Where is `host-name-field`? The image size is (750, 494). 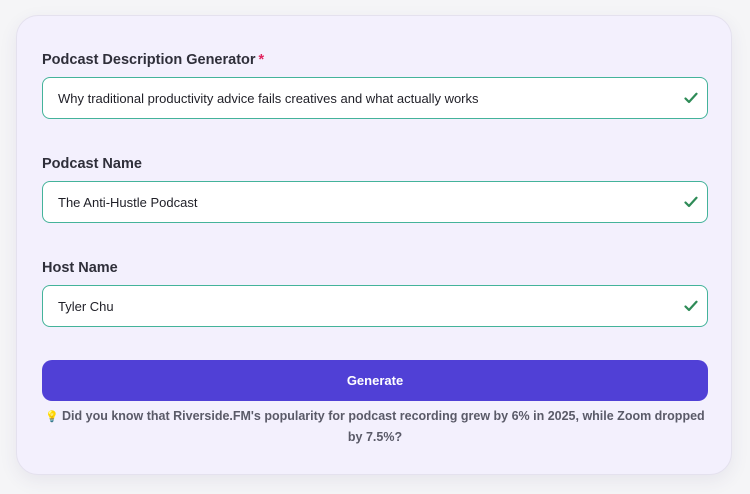 host-name-field is located at coordinates (375, 306).